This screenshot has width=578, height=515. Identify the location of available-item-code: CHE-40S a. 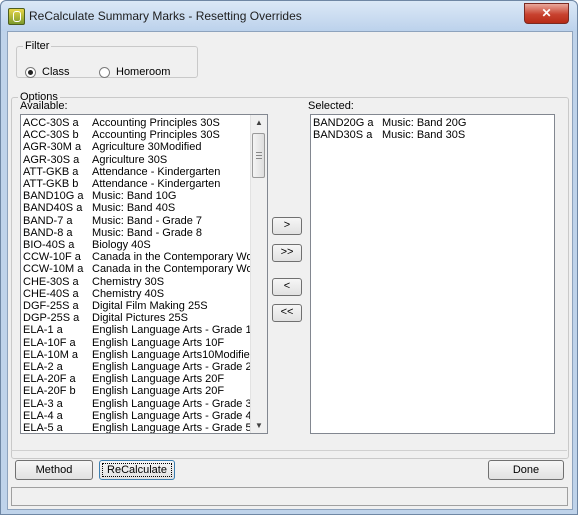
(51, 293).